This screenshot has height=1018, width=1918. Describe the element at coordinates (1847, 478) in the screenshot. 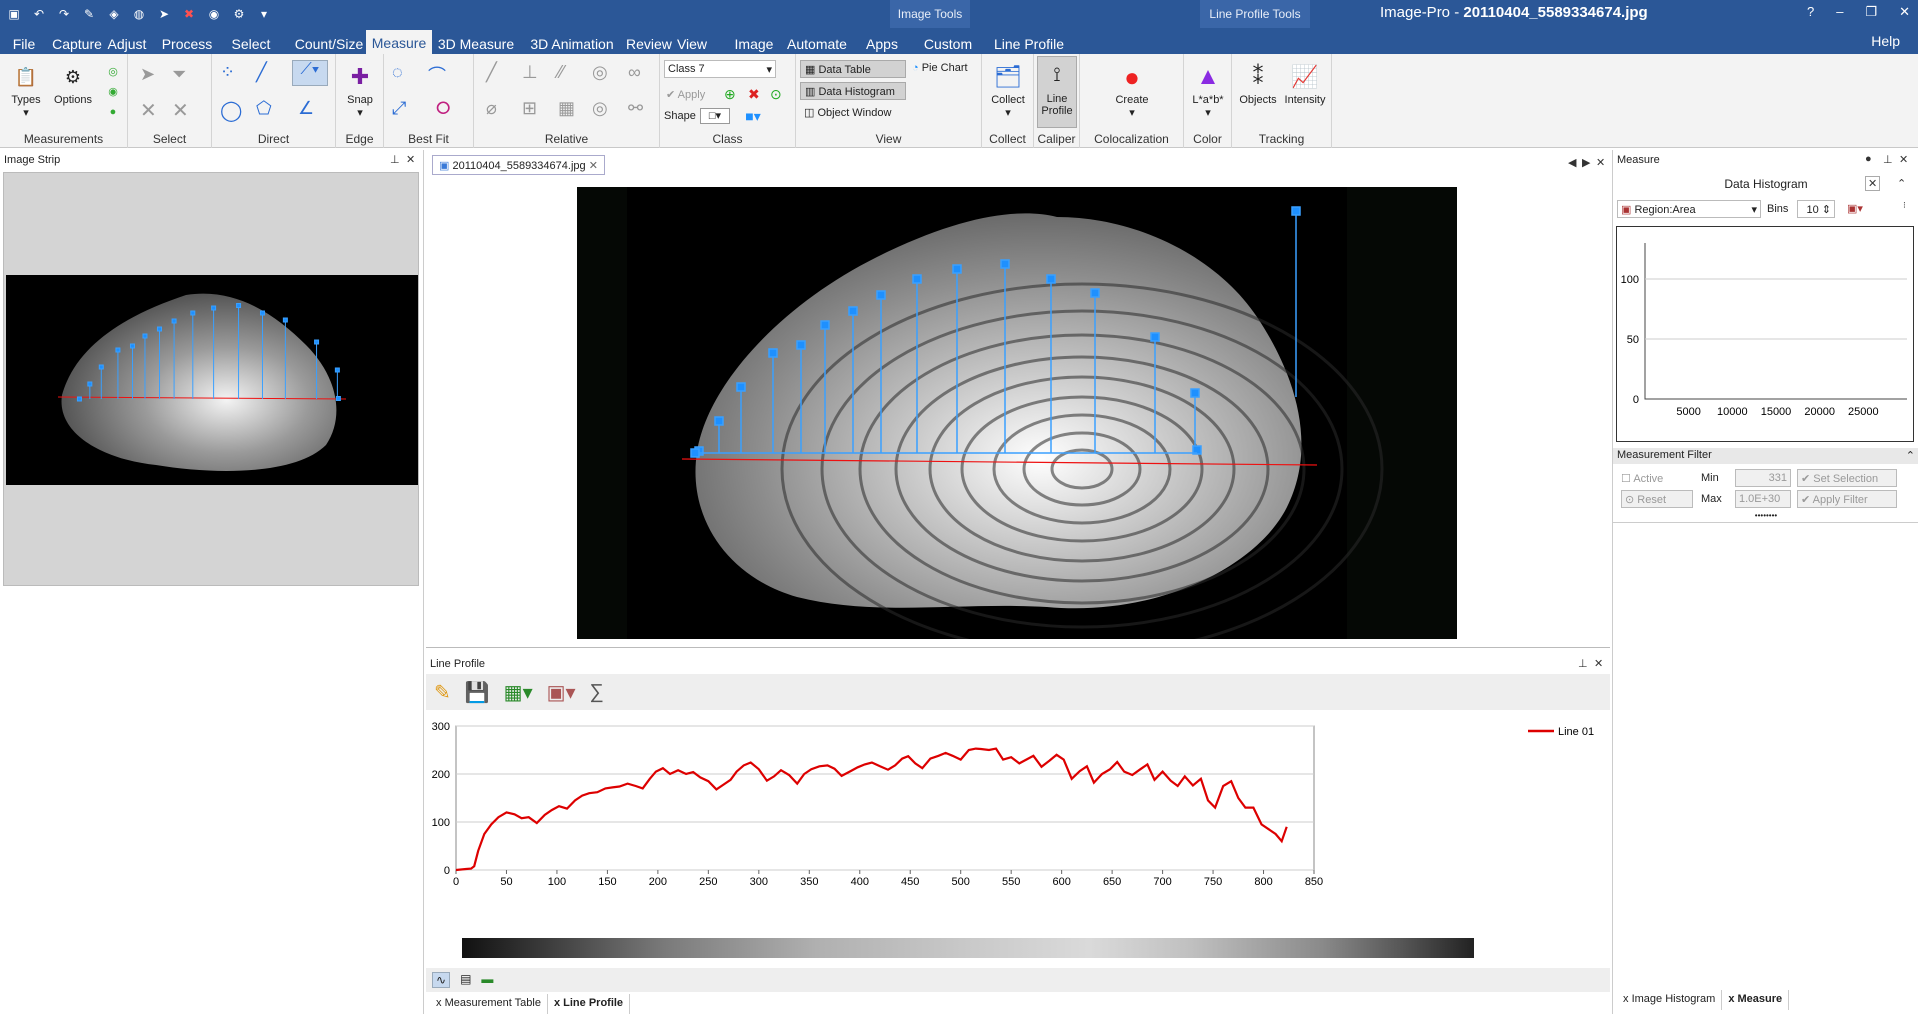

I see `set-selection-button: ✔ Set Selection` at that location.